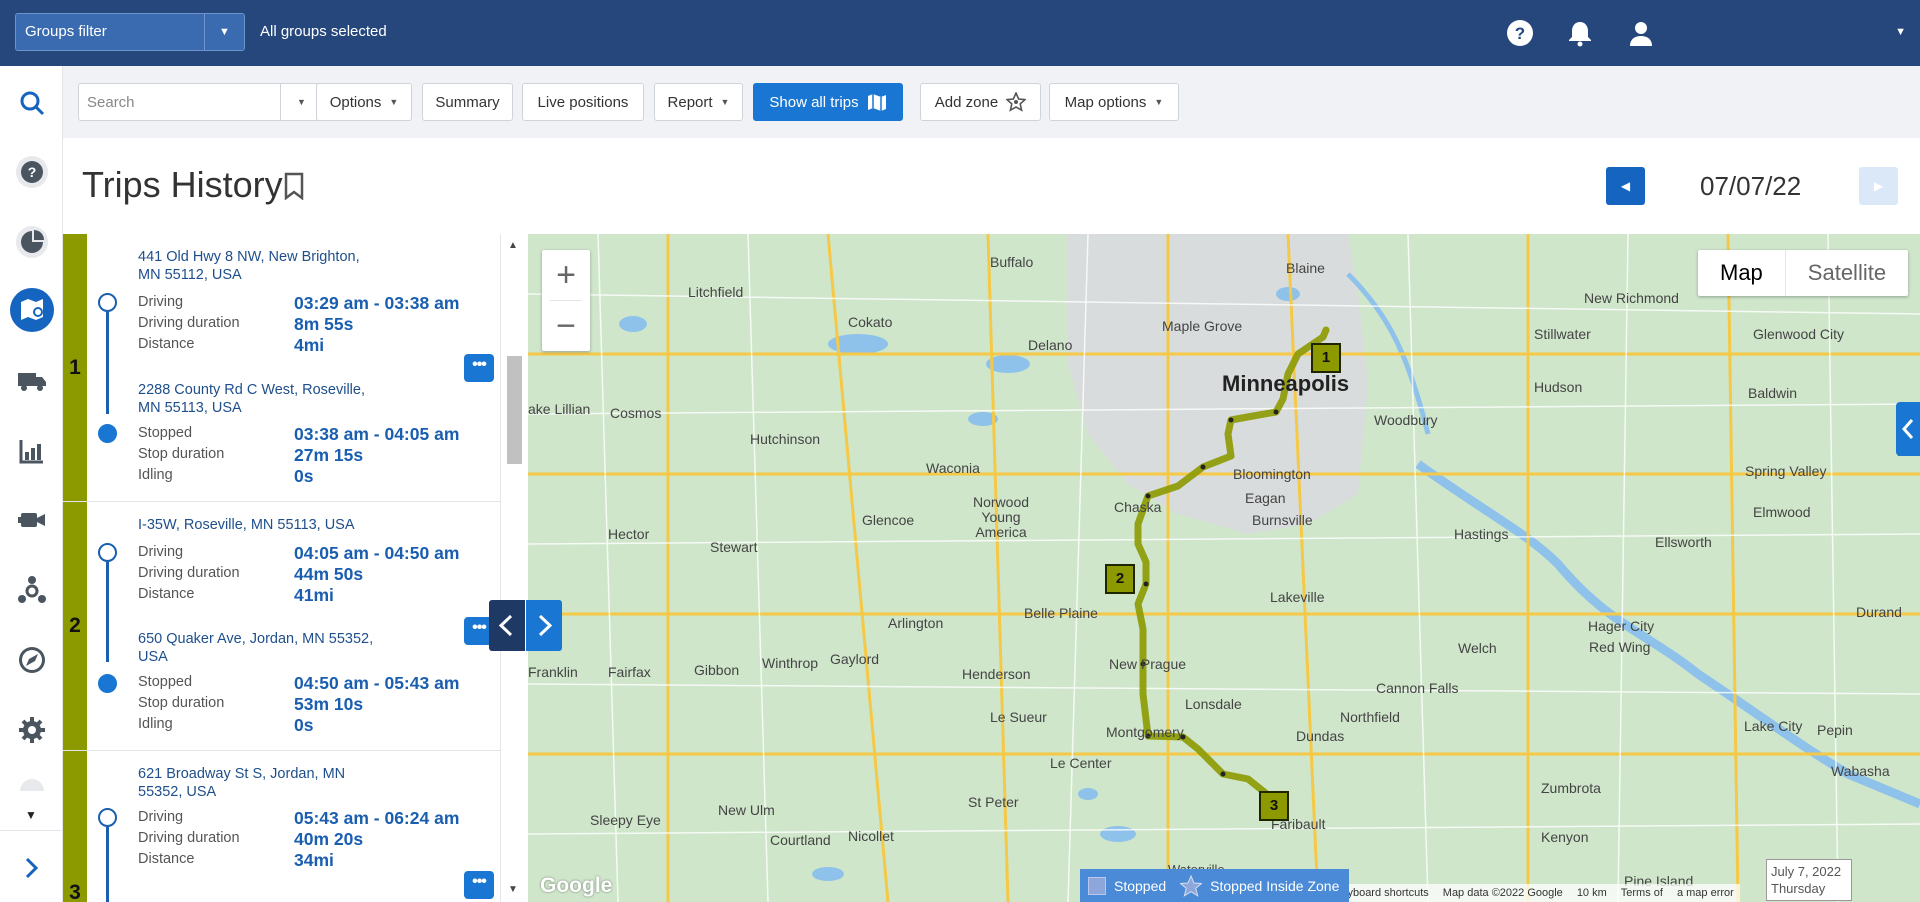  Describe the element at coordinates (32, 381) in the screenshot. I see `truck-icon` at that location.